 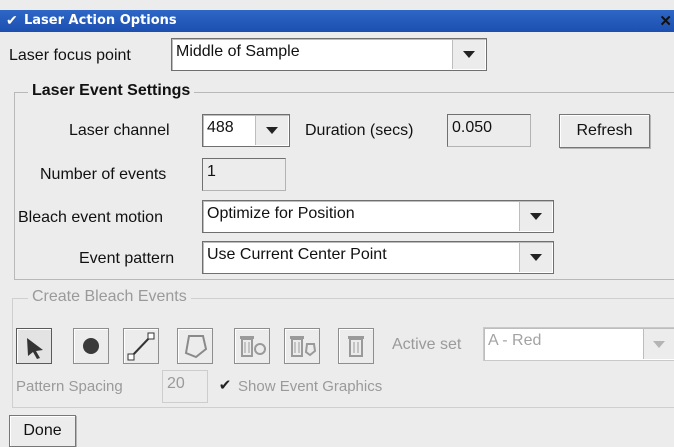 I want to click on duration-label: Duration (secs), so click(x=359, y=130).